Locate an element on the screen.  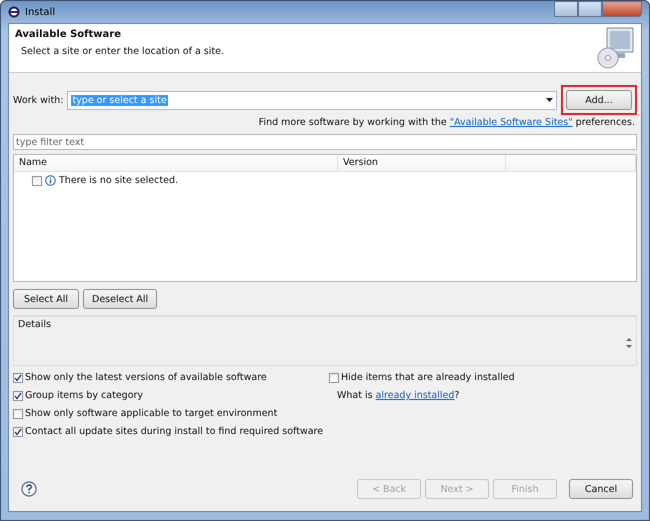
page-description: Select a site or enter the location of a site. is located at coordinates (123, 51).